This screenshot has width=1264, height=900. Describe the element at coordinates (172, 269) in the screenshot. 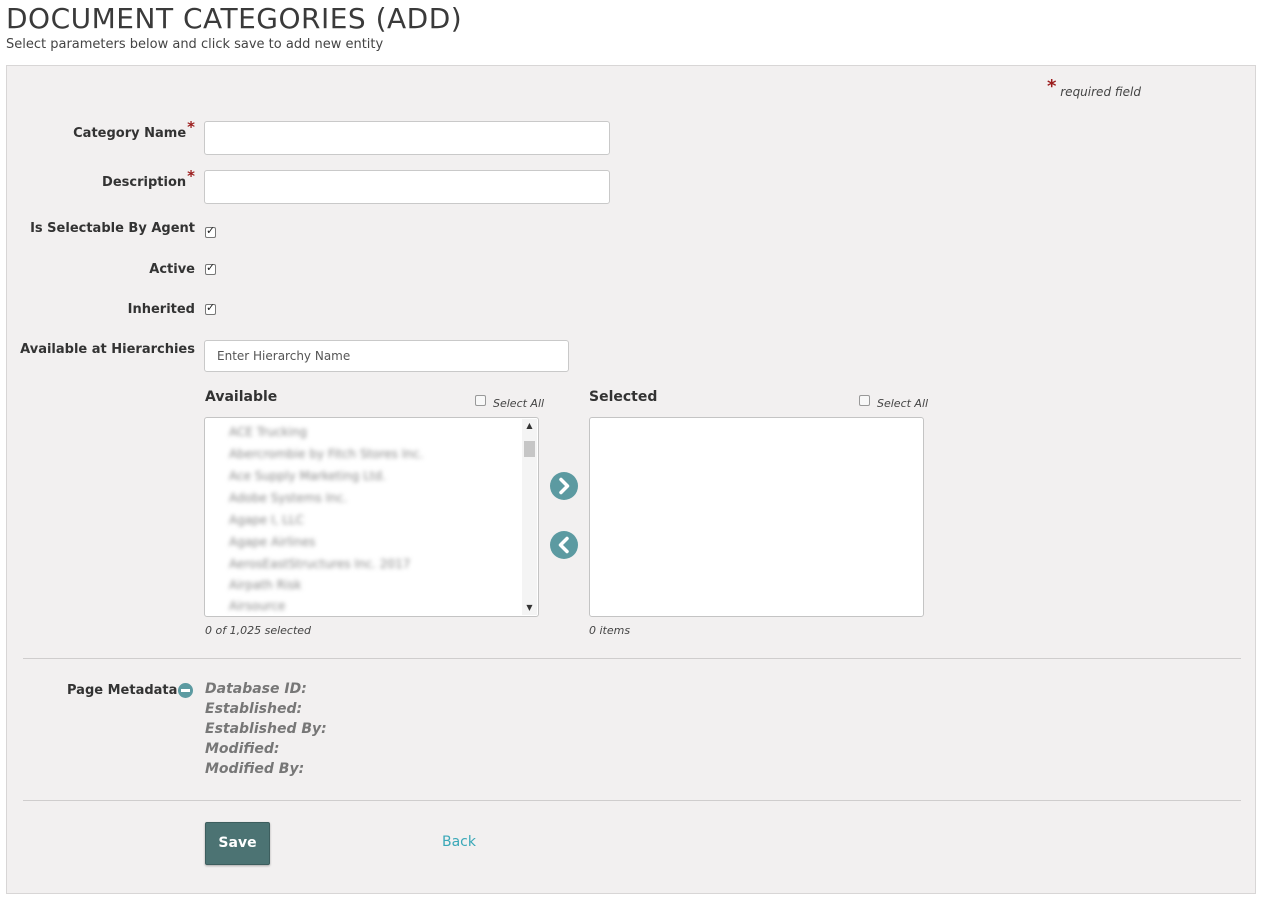

I see `active-label: Active` at that location.